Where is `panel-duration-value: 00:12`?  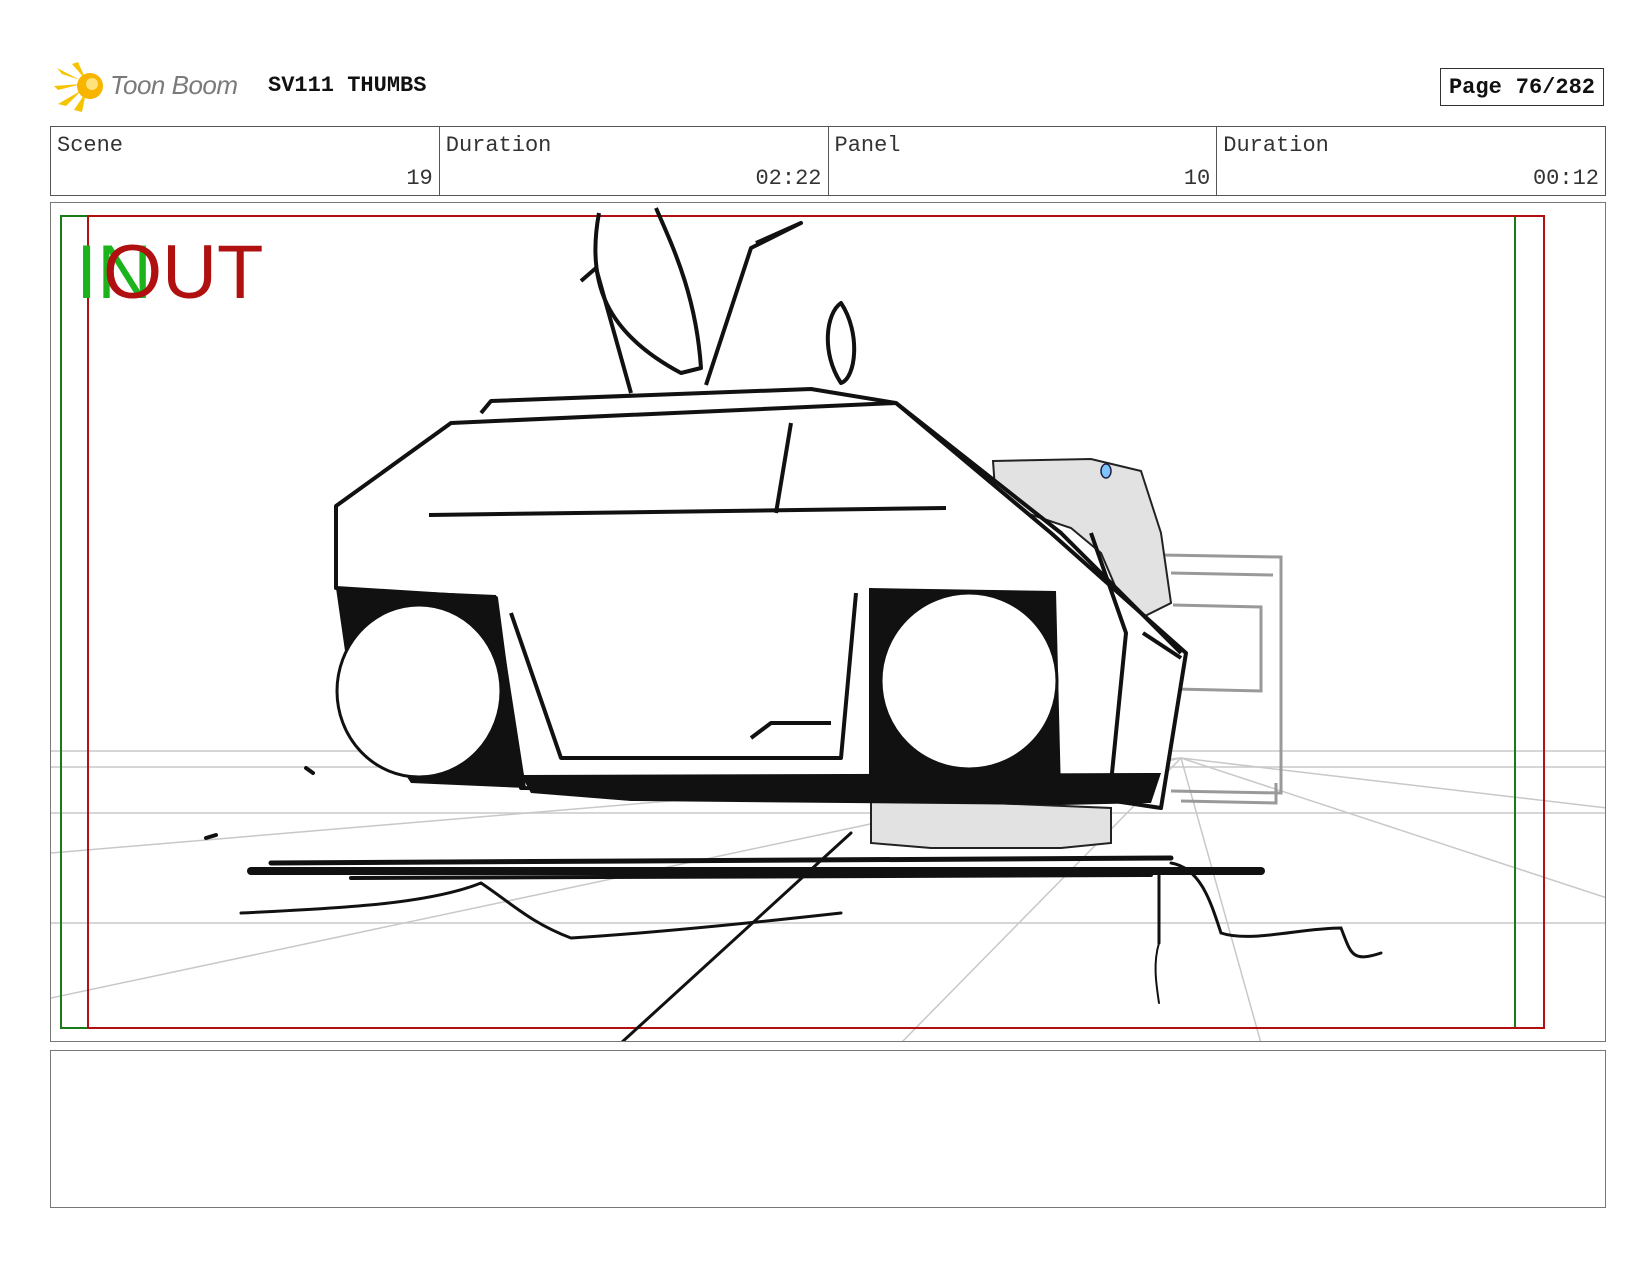 panel-duration-value: 00:12 is located at coordinates (1565, 178).